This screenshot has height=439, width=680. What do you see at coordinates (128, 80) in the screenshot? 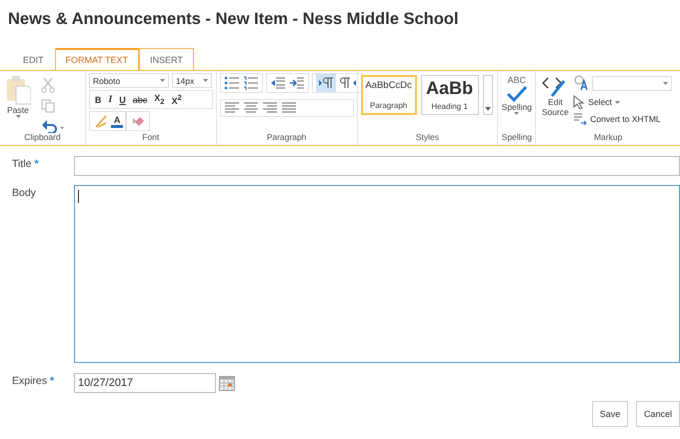
I see `font-family-dropdown: Roboto` at bounding box center [128, 80].